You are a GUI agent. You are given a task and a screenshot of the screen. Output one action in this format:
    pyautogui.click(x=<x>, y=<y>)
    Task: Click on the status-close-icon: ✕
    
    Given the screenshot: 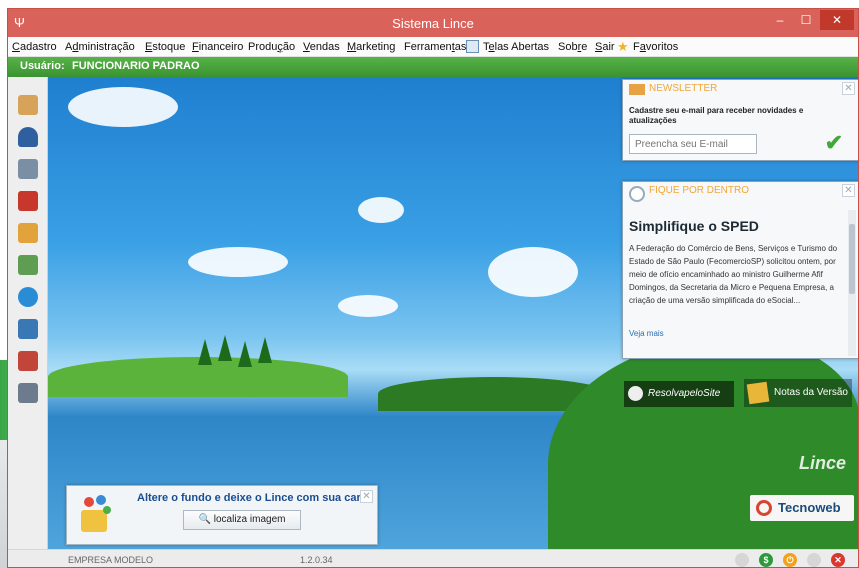 What is the action you would take?
    pyautogui.click(x=838, y=560)
    